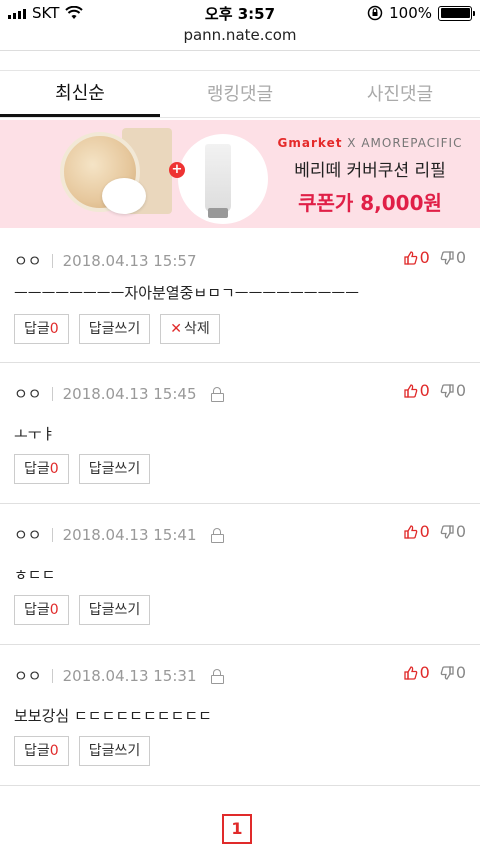  What do you see at coordinates (113, 716) in the screenshot?
I see `comment-text: 보보강심 ㄷㄷㄷㄷㄷㄷㄷㄷㄷㄷ` at bounding box center [113, 716].